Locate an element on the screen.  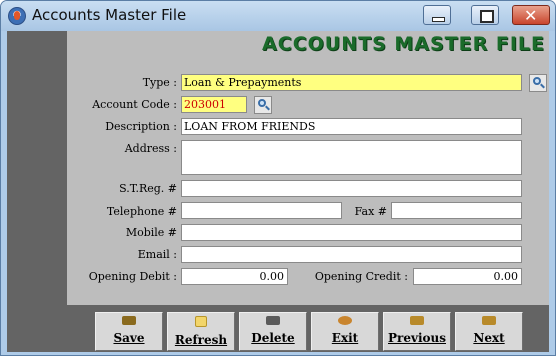
address-label: Address : is located at coordinates (150, 148).